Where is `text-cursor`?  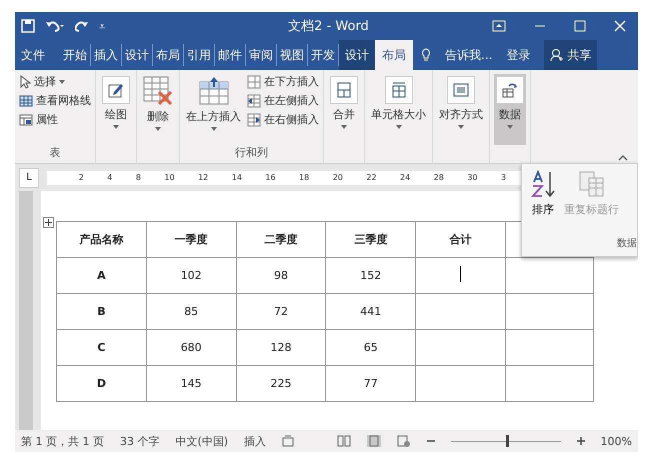 text-cursor is located at coordinates (461, 274).